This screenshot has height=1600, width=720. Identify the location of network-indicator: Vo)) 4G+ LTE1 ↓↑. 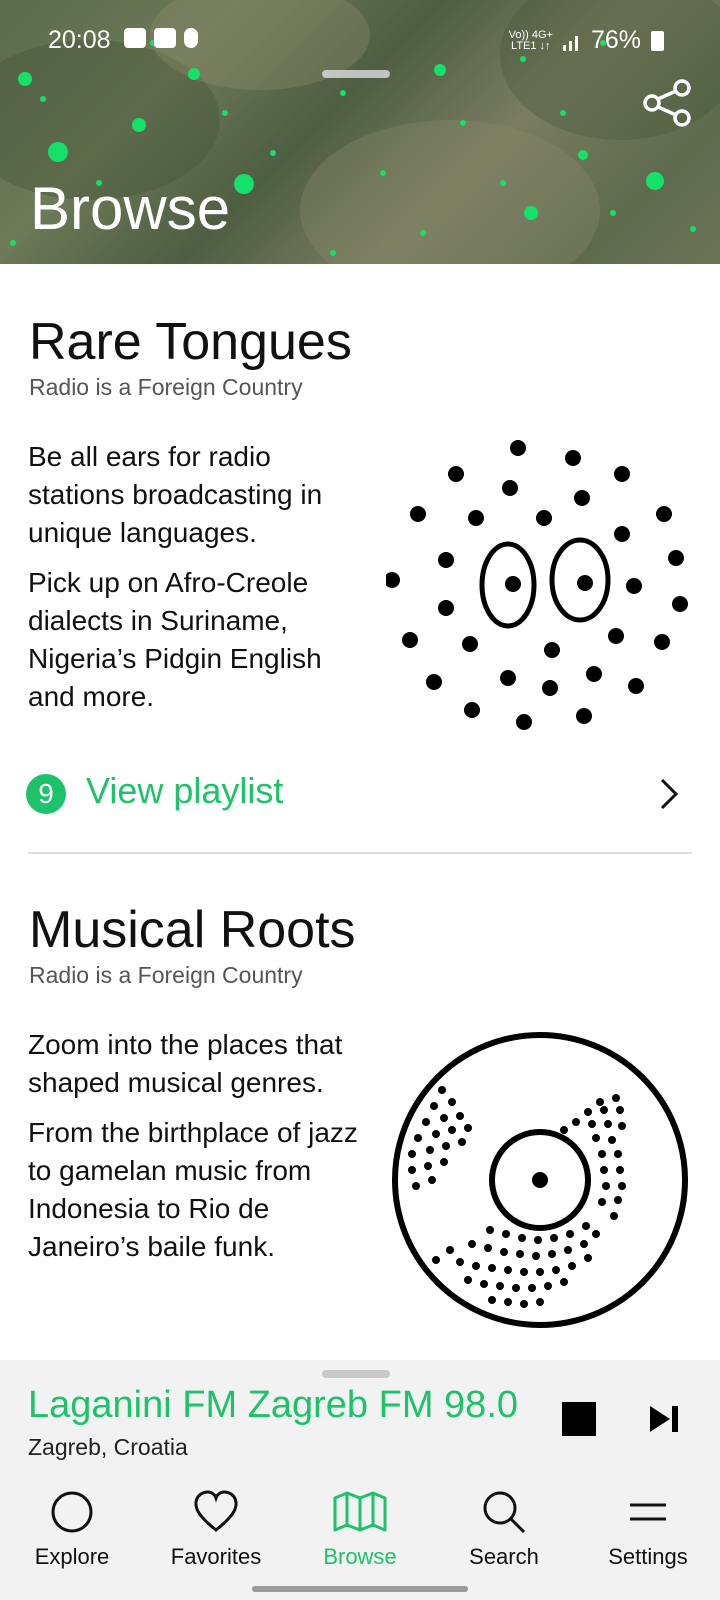
(531, 40).